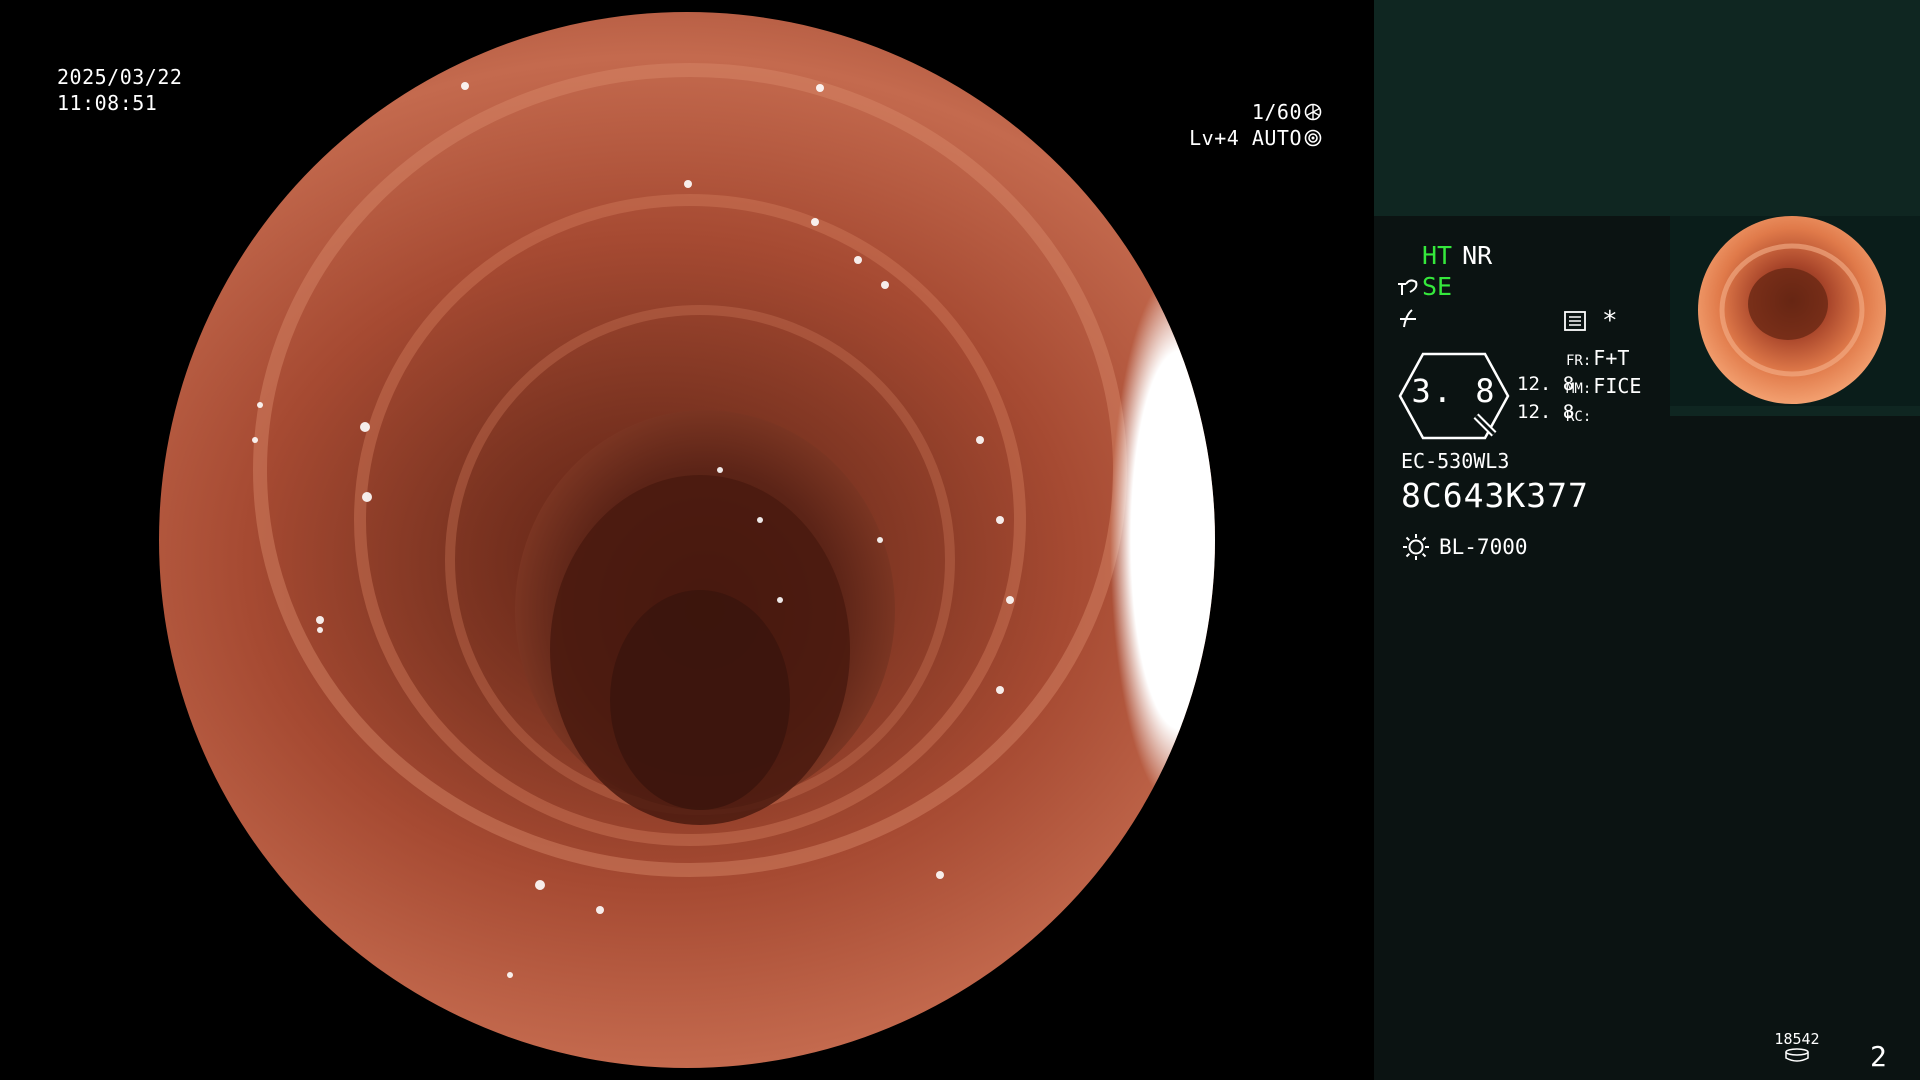 The height and width of the screenshot is (1080, 1920). I want to click on mode-labels: FR: F+T MM: FICE RC:, so click(1603, 388).